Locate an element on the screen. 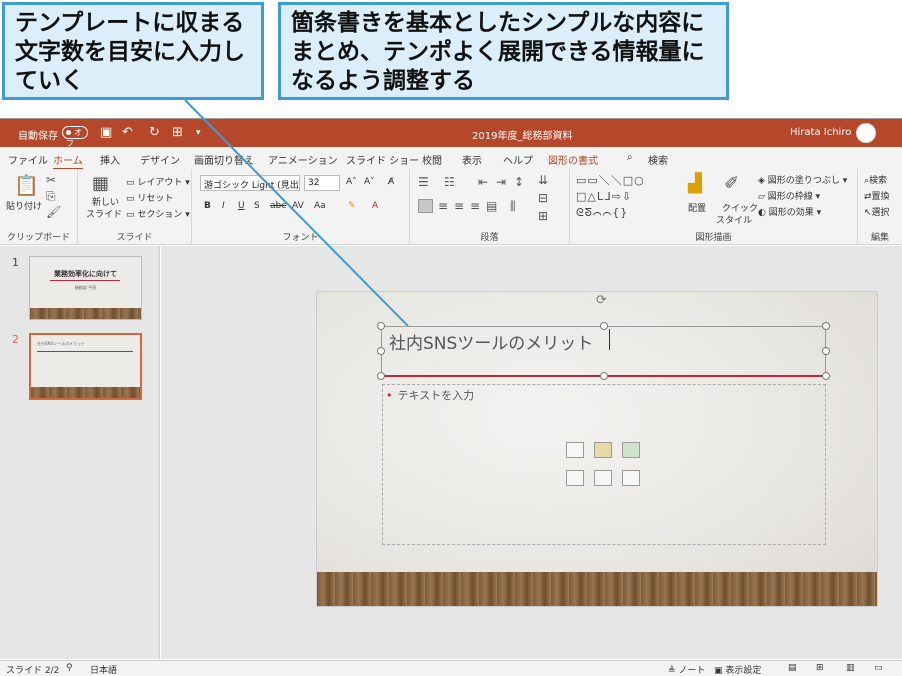 The image size is (902, 676). spacing-icon: AV is located at coordinates (298, 206).